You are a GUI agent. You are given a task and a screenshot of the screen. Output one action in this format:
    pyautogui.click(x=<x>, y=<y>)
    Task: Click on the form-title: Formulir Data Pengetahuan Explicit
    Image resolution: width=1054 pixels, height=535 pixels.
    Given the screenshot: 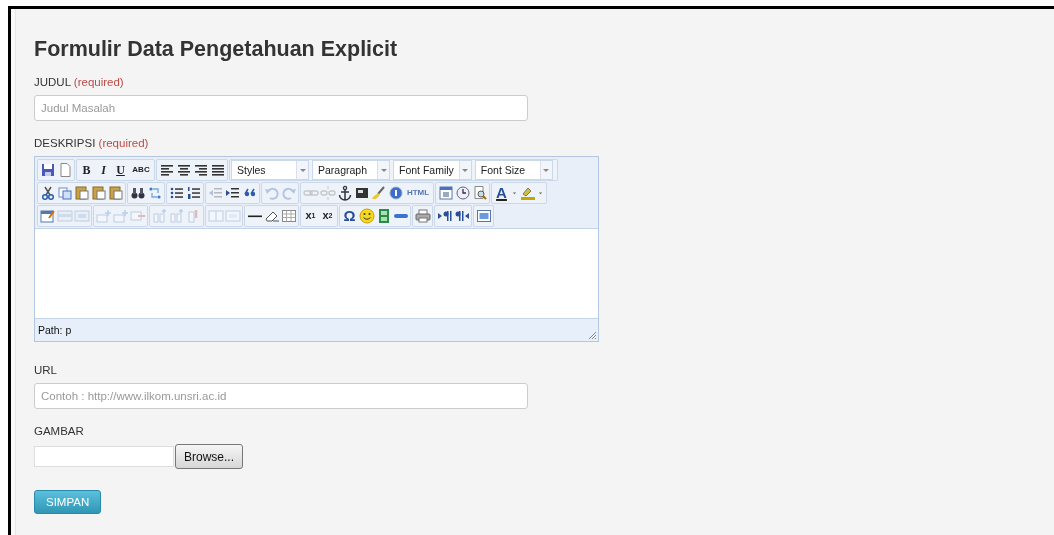 What is the action you would take?
    pyautogui.click(x=216, y=49)
    